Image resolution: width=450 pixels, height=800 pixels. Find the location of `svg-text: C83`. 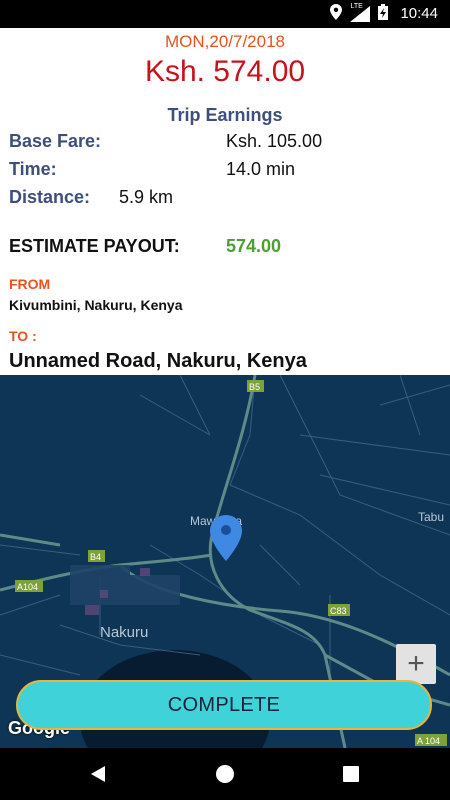

svg-text: C83 is located at coordinates (338, 611).